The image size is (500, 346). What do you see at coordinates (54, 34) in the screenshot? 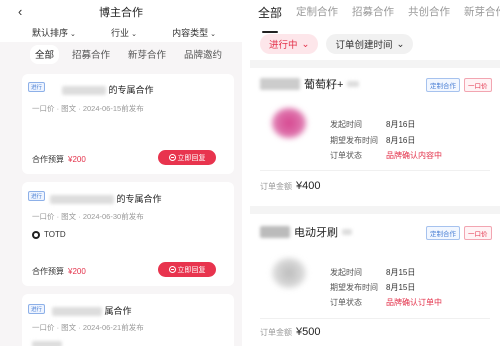
I see `sort-filter: 默认排序 ⌄` at bounding box center [54, 34].